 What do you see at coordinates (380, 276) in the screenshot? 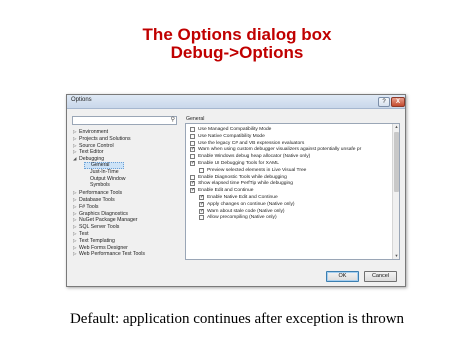
I see `cancel-button: Cancel` at bounding box center [380, 276].